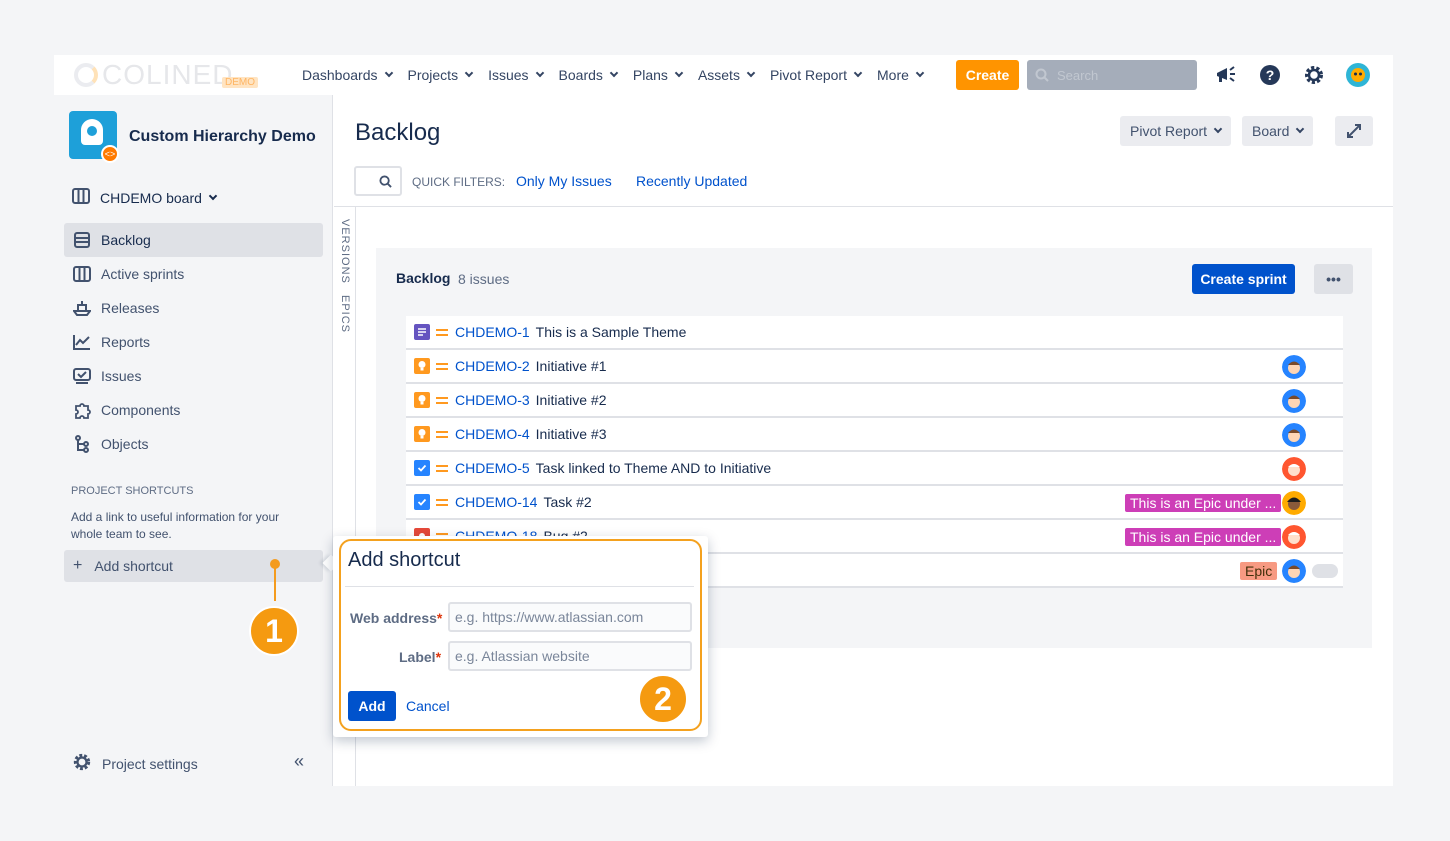 This screenshot has width=1450, height=841. Describe the element at coordinates (428, 706) in the screenshot. I see `cancel-button: Cancel` at that location.